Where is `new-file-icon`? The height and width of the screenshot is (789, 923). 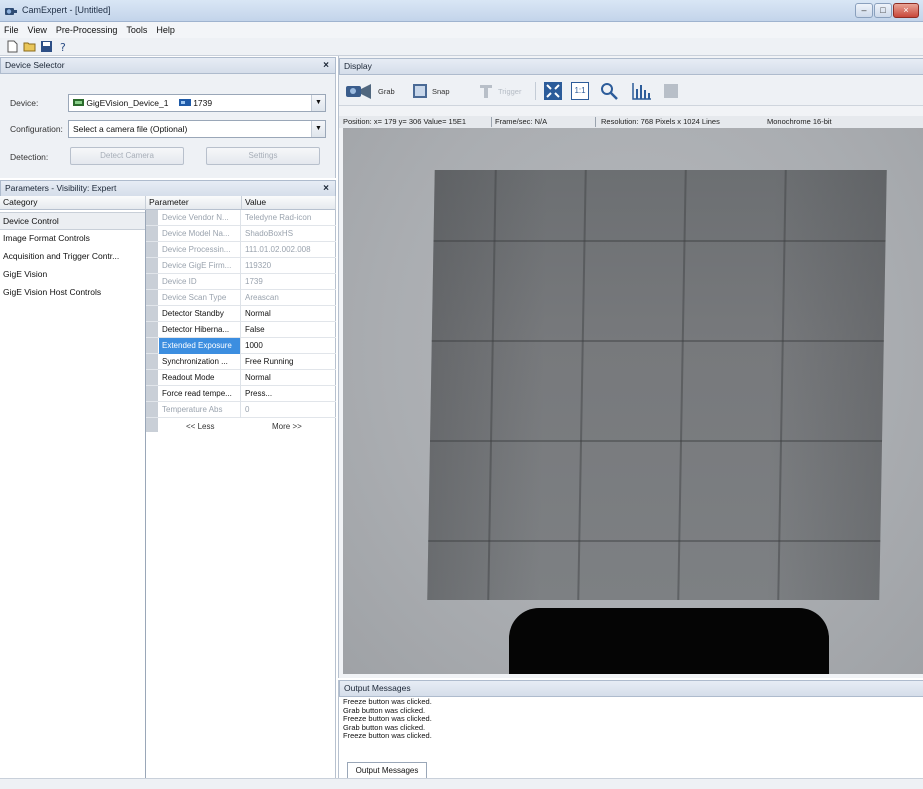
new-file-icon is located at coordinates (12, 46).